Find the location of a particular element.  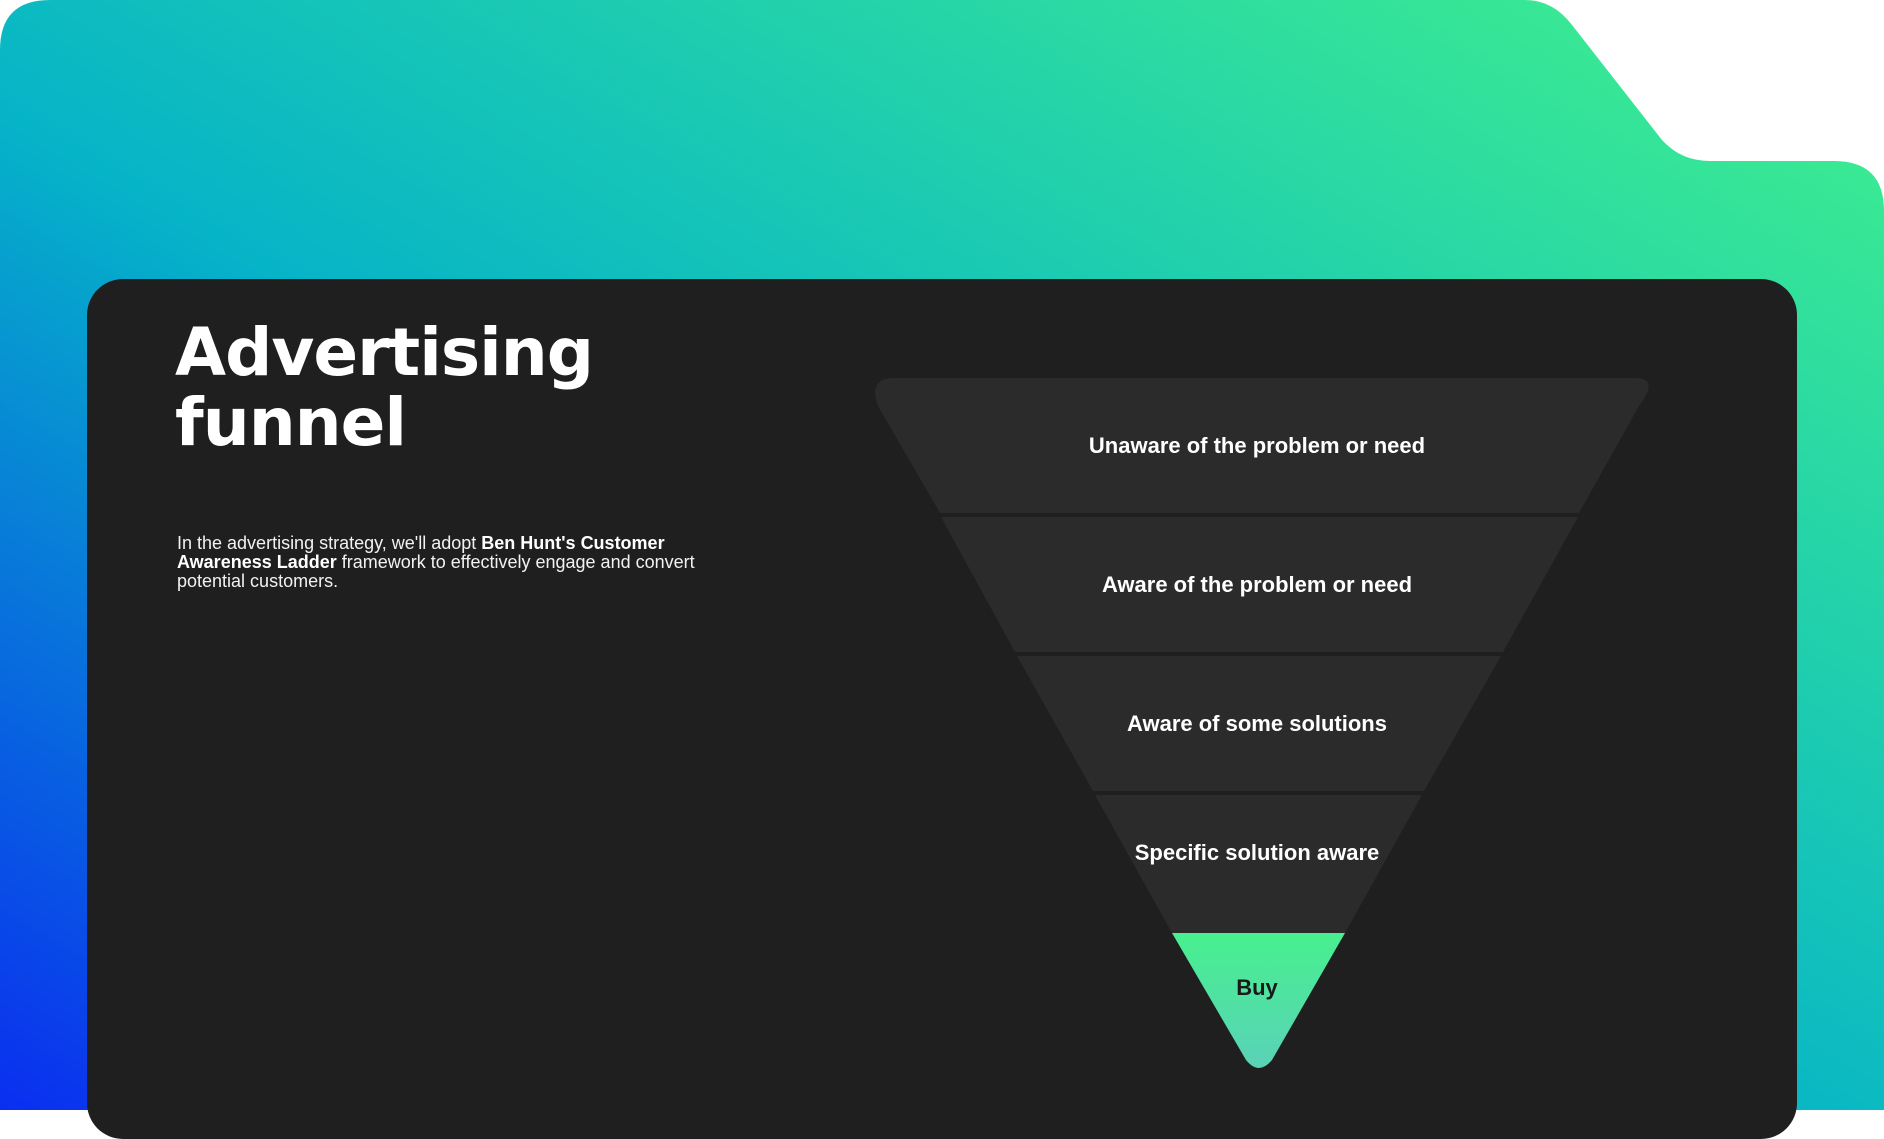

funnel-stage-problem-aware: Aware of the problem or need is located at coordinates (1259, 584).